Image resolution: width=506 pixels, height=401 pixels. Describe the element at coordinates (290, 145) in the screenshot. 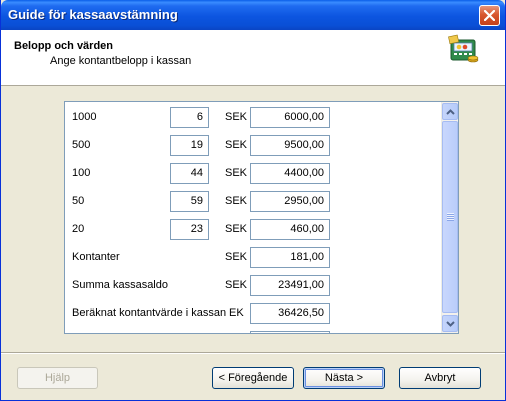

I see `amount-field: 9500,00` at that location.